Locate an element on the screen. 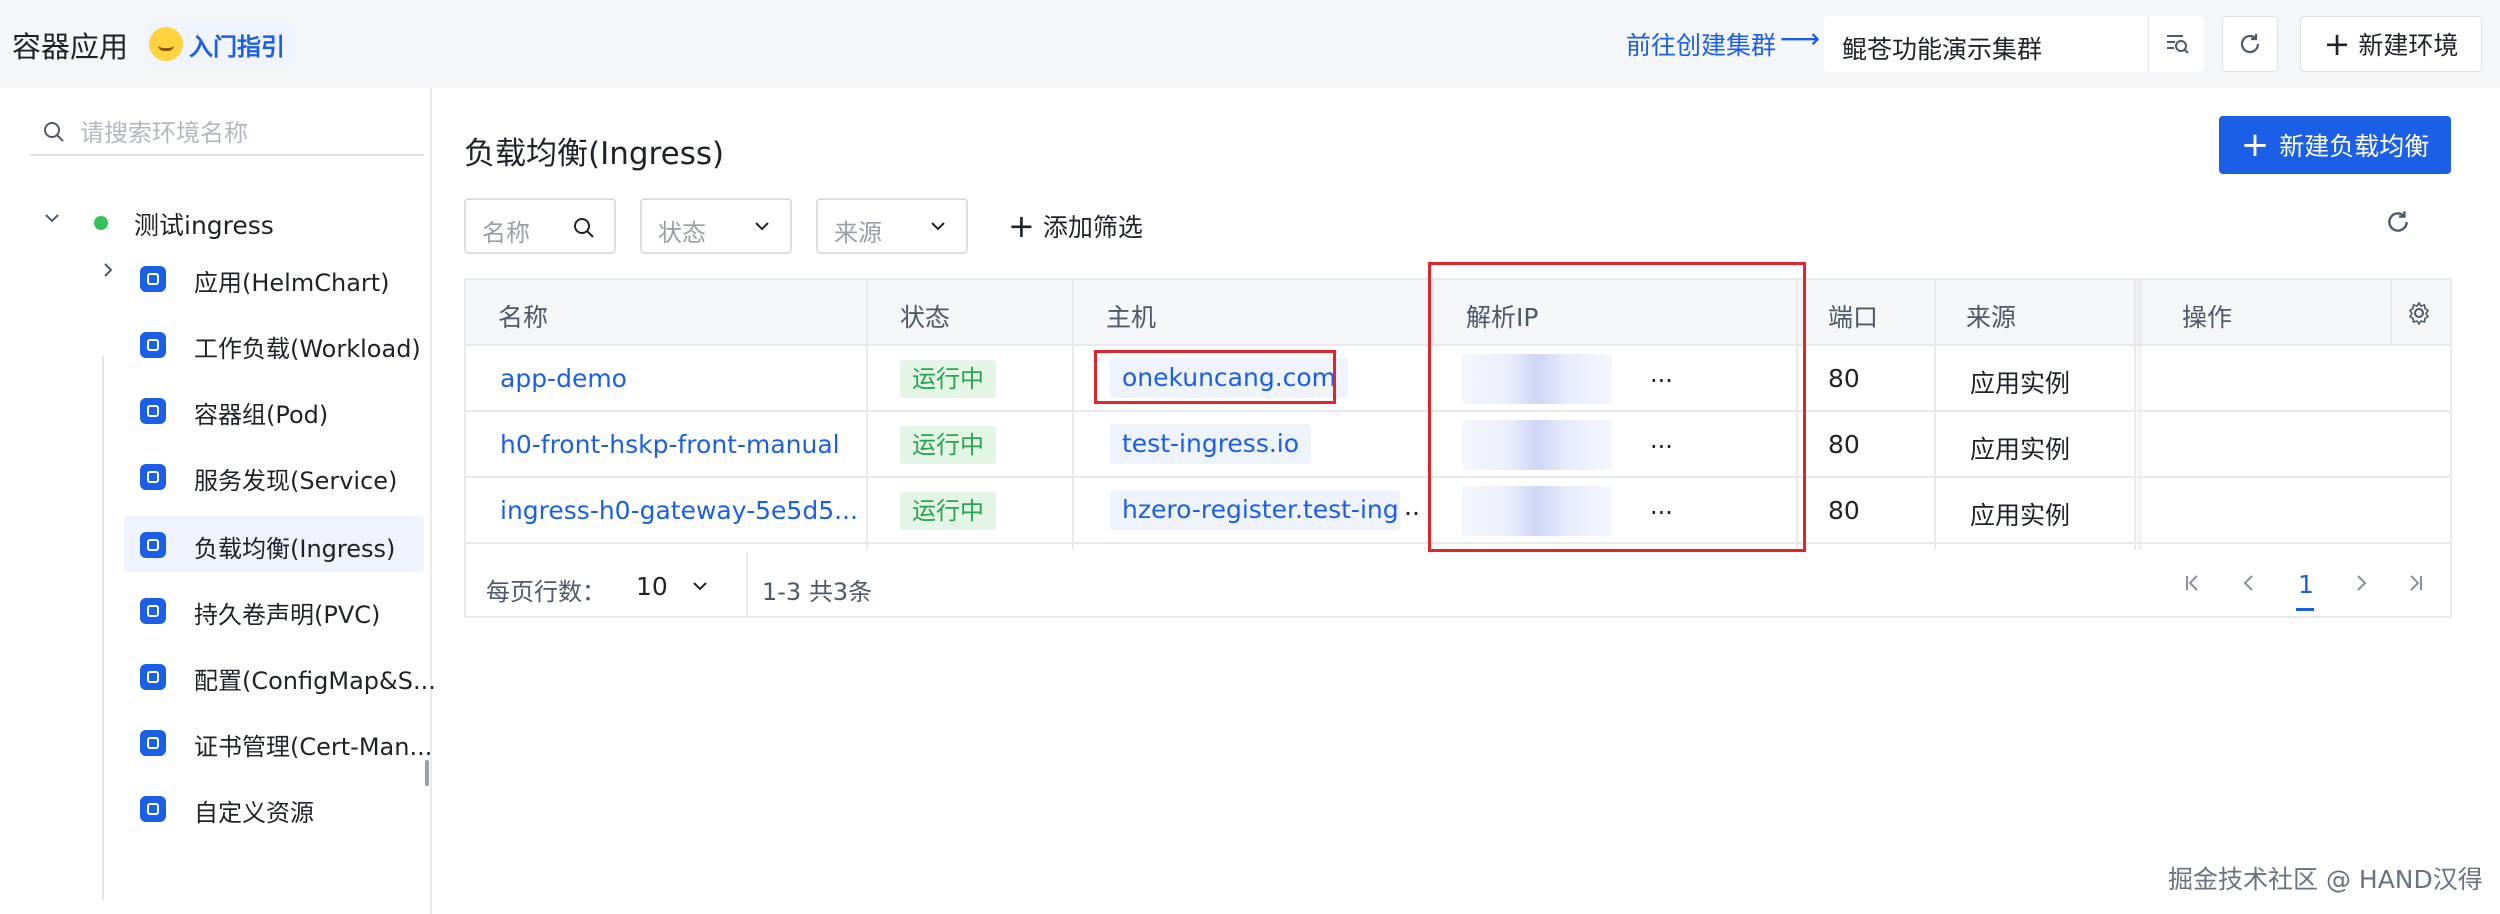  page-size-select: 10 is located at coordinates (652, 586).